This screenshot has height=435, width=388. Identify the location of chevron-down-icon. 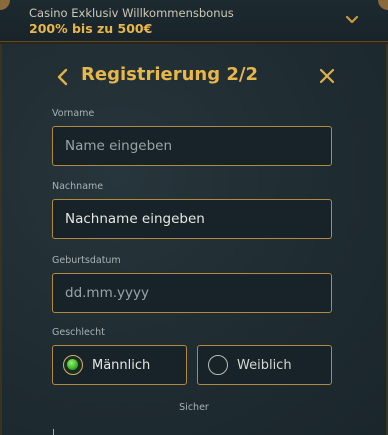
(352, 20).